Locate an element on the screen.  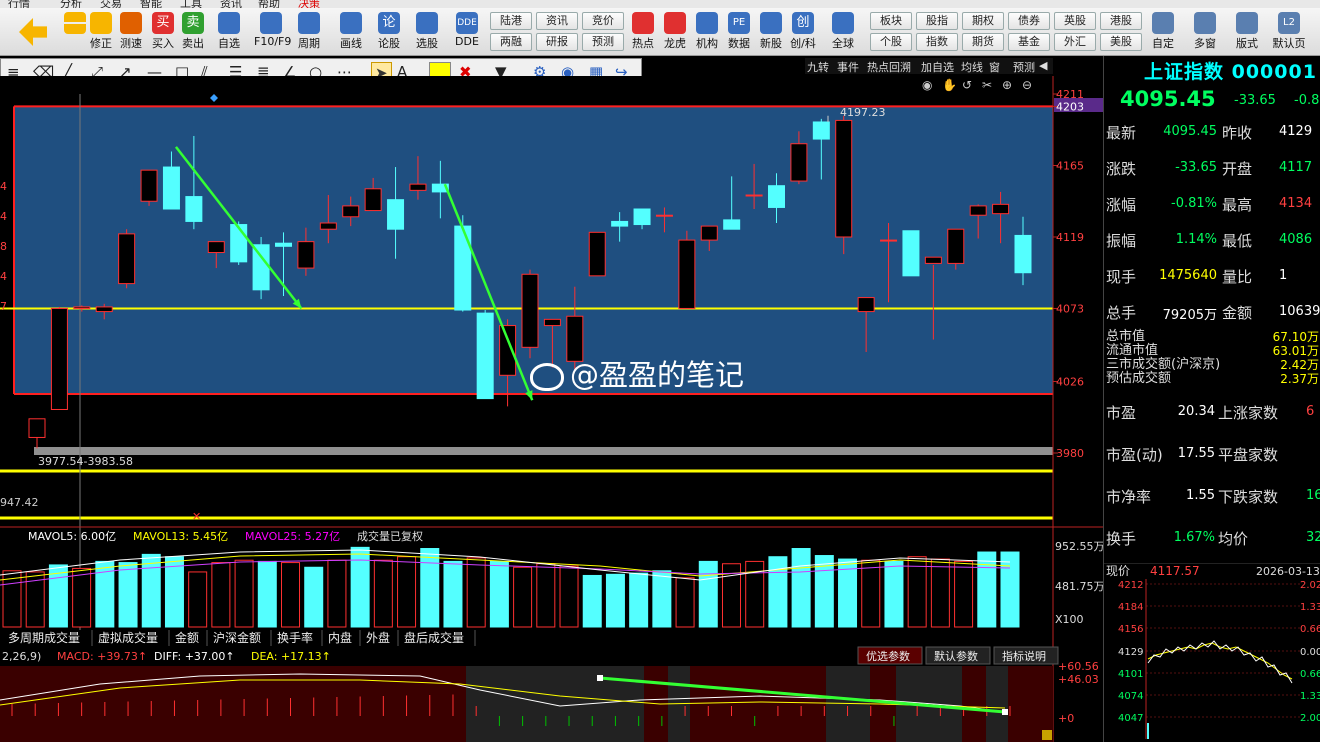
chart-tab: 九转 is located at coordinates (818, 67).